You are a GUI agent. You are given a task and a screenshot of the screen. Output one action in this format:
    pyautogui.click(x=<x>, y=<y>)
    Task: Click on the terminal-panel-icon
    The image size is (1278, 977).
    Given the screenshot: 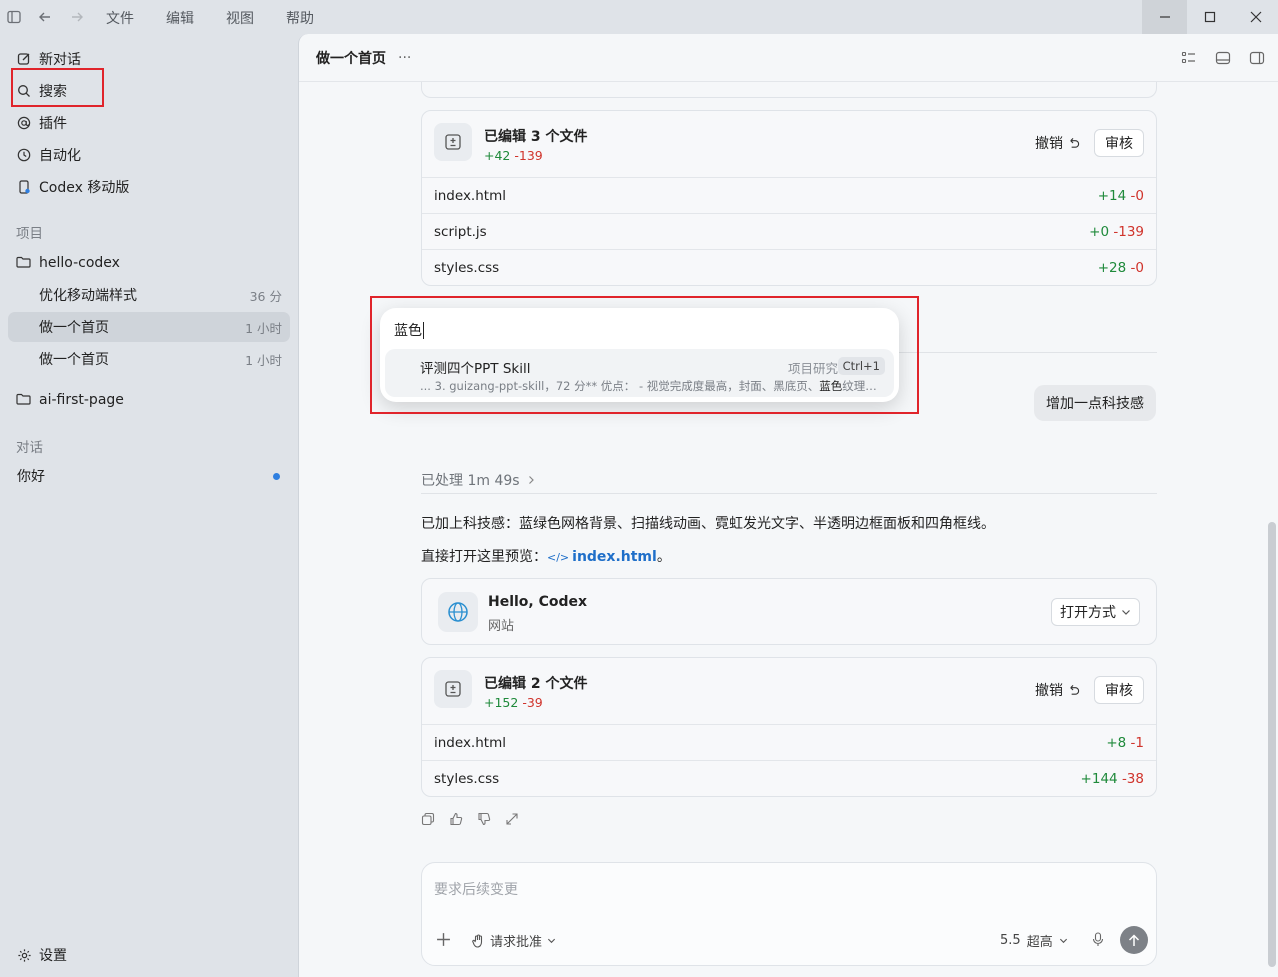 What is the action you would take?
    pyautogui.click(x=1223, y=58)
    